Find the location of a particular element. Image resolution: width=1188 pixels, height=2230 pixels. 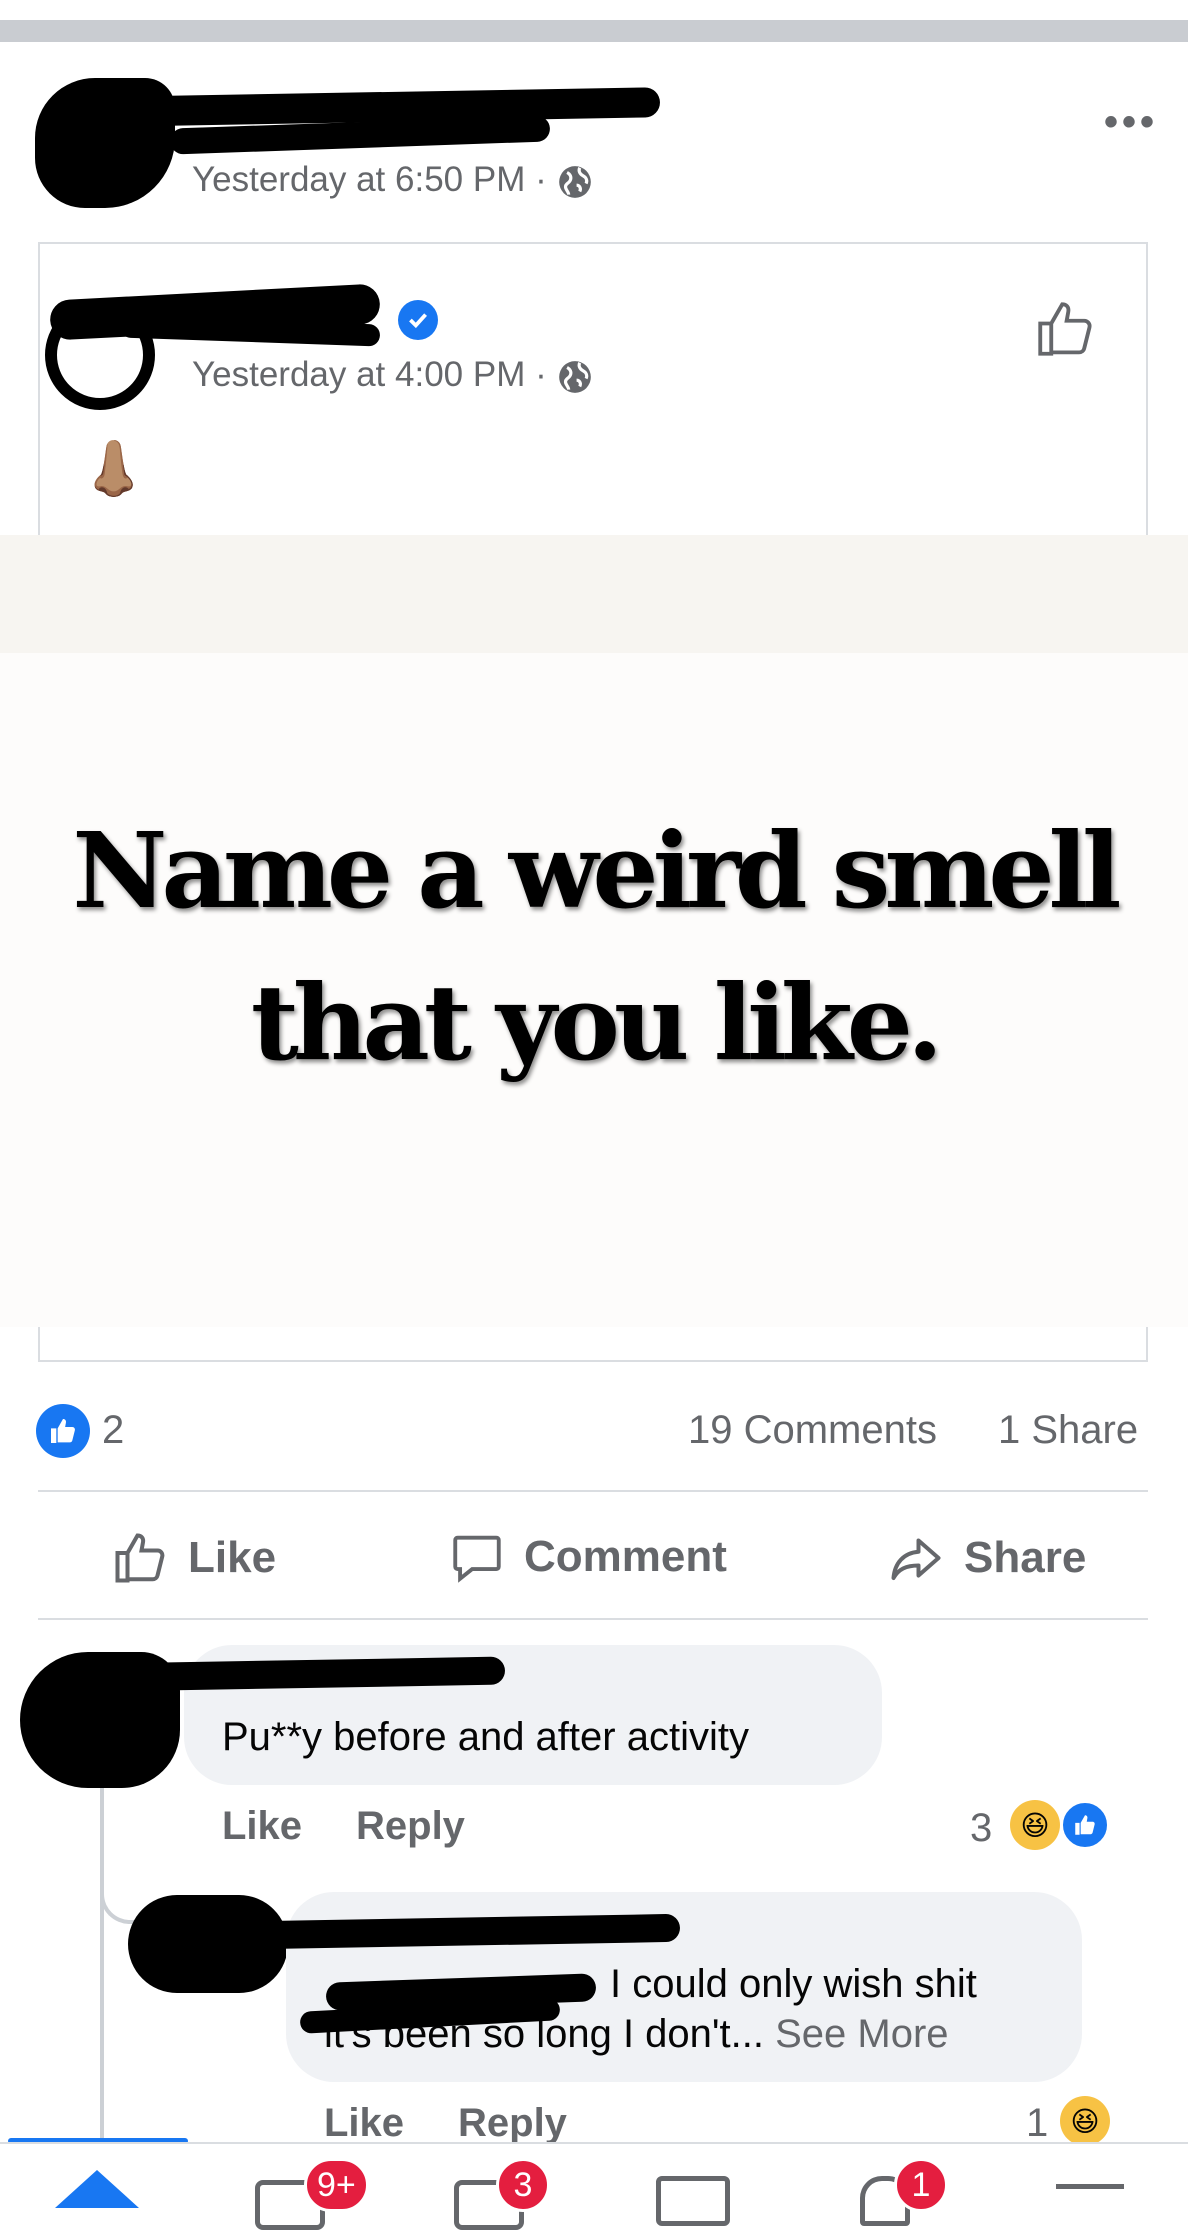

menu-tab-icon is located at coordinates (1090, 2186).